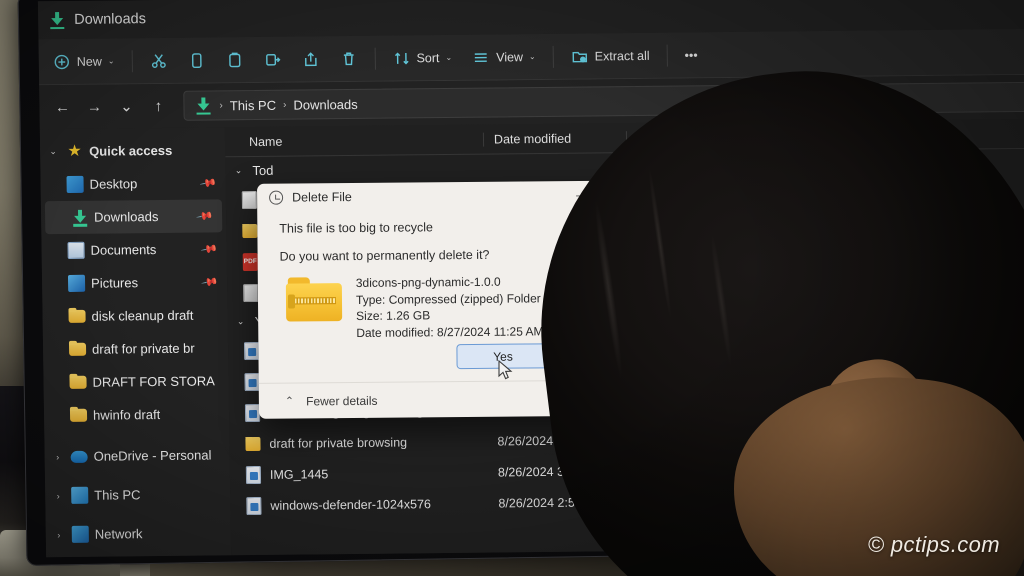 This screenshot has height=576, width=1024. Describe the element at coordinates (158, 60) in the screenshot. I see `cut-button` at that location.